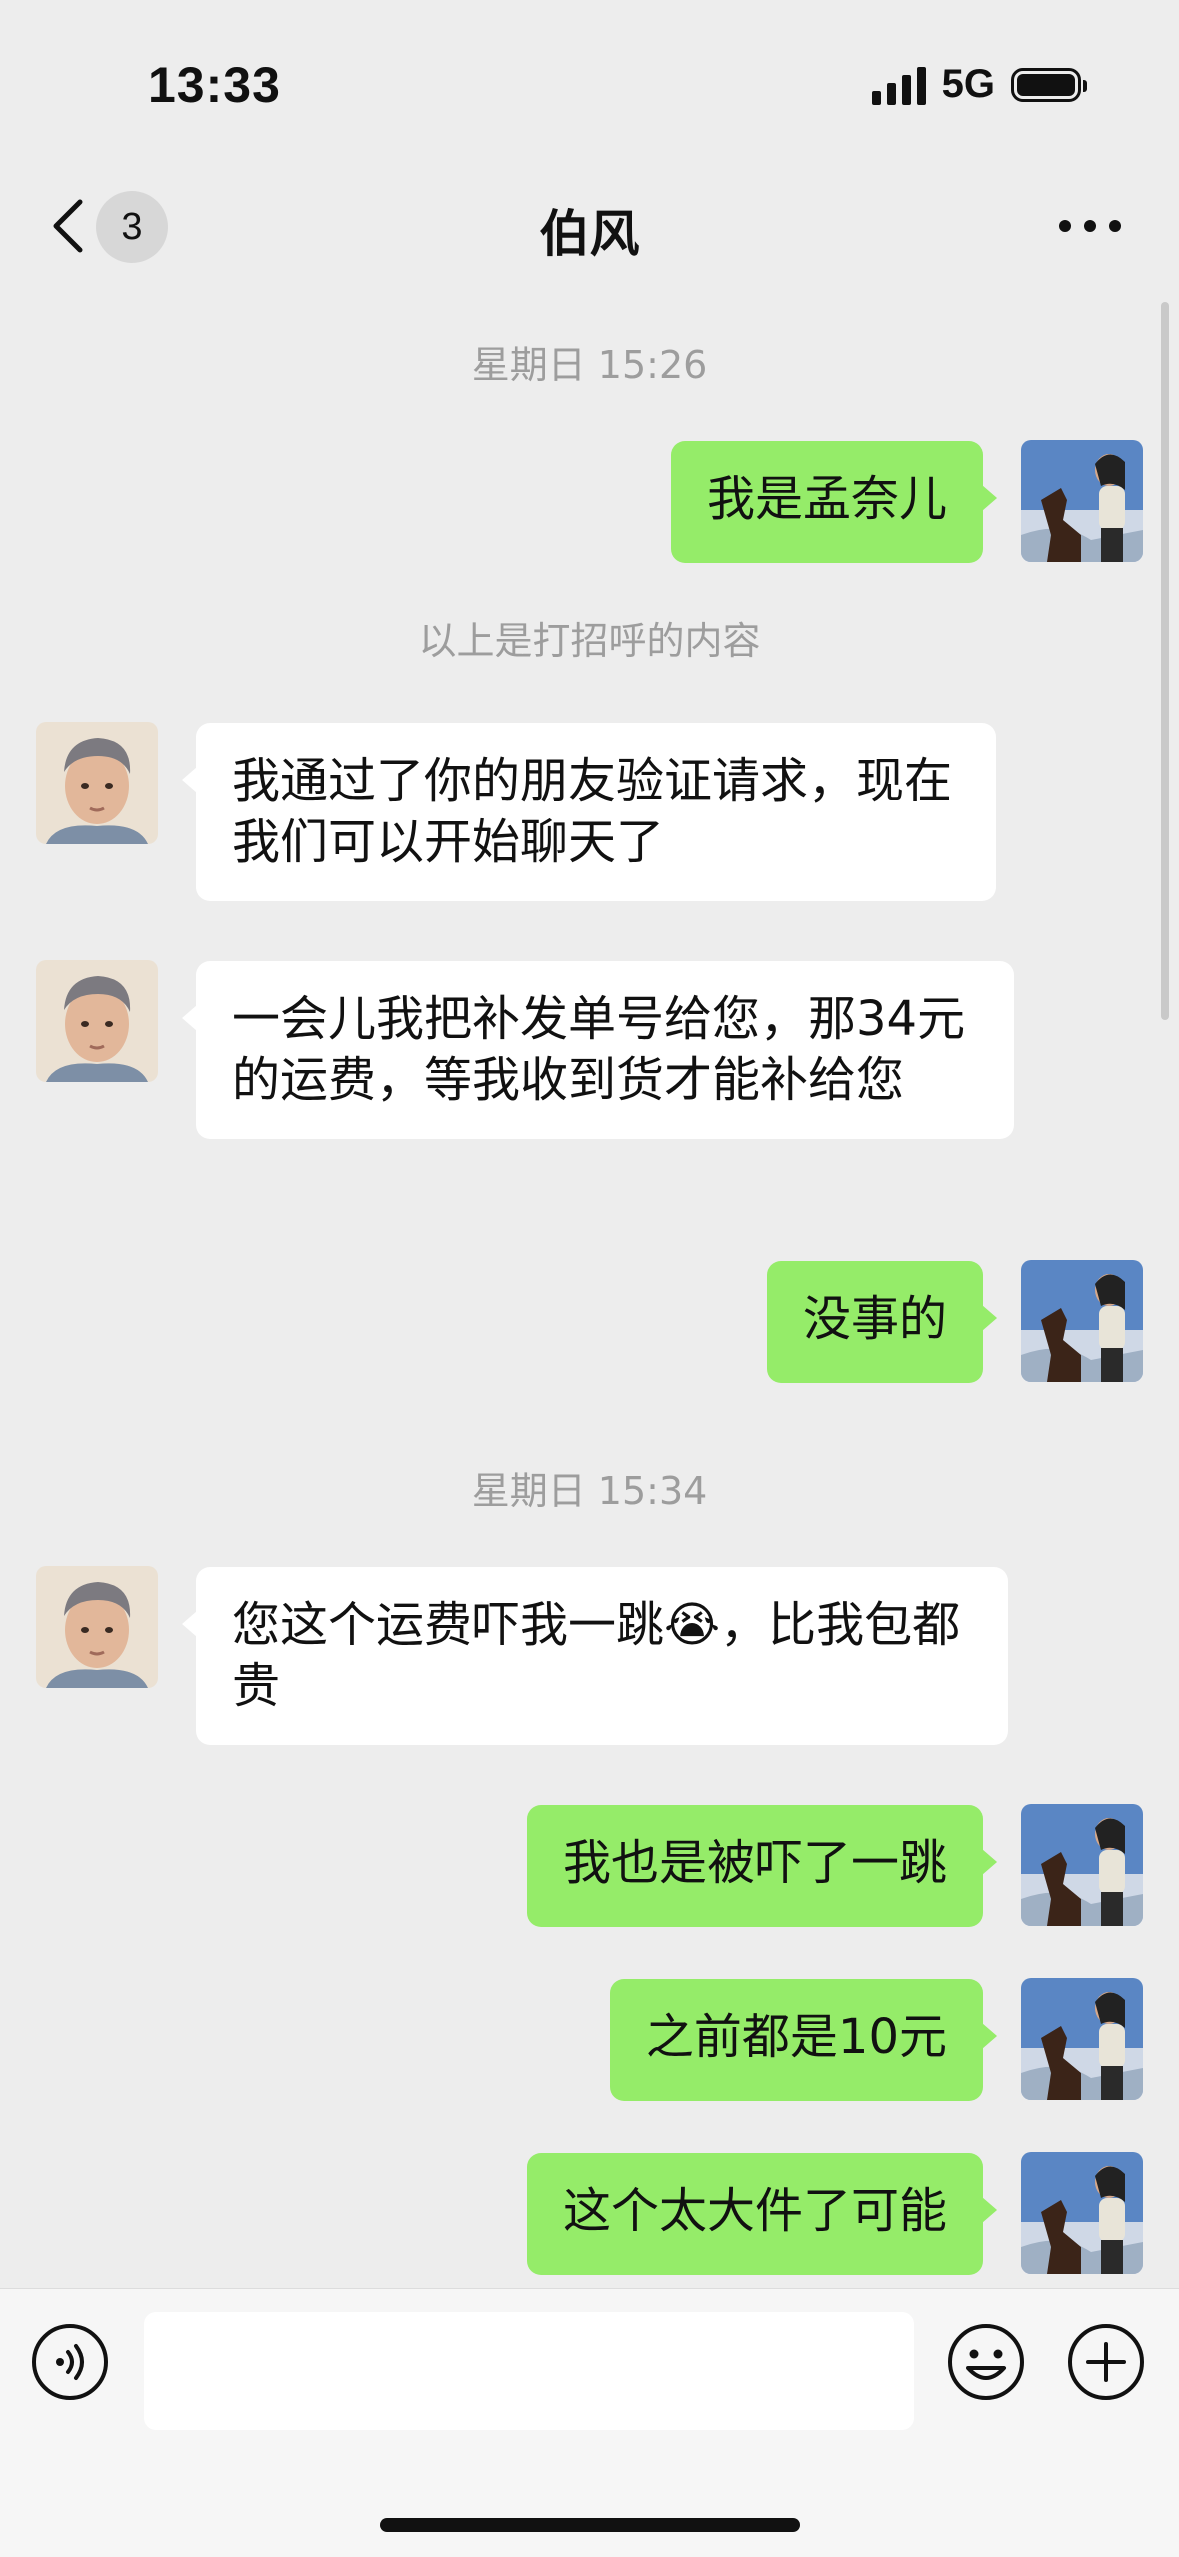 This screenshot has width=1179, height=2557. I want to click on message-text: 一会儿我把补发单号给您，那34元的运费，等我收到货才能补给您, so click(599, 1049).